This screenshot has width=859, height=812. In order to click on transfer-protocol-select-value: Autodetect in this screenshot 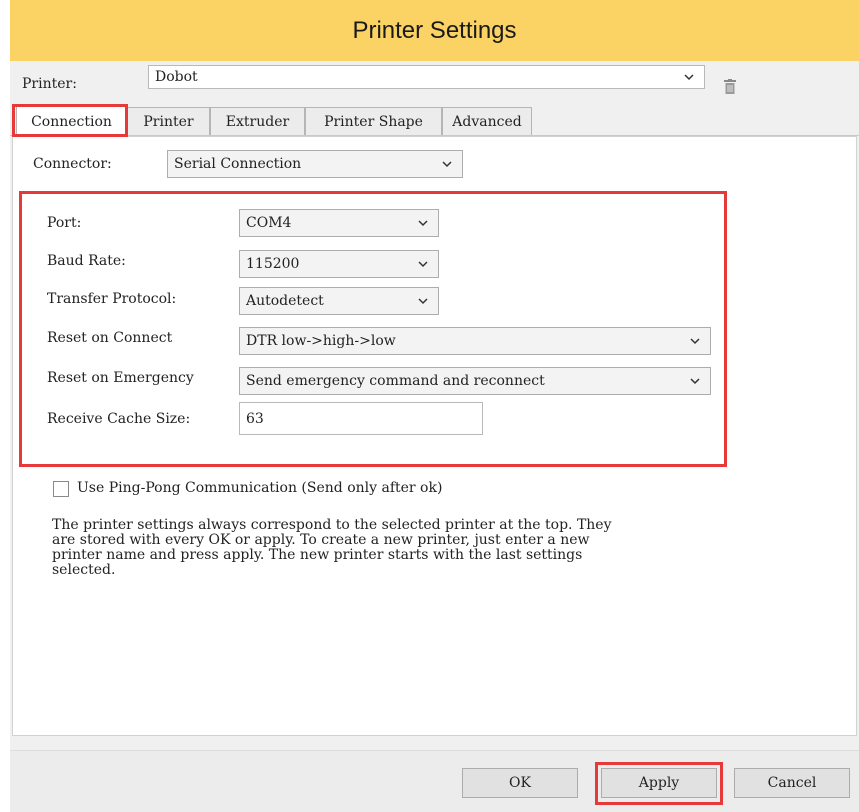, I will do `click(285, 301)`.